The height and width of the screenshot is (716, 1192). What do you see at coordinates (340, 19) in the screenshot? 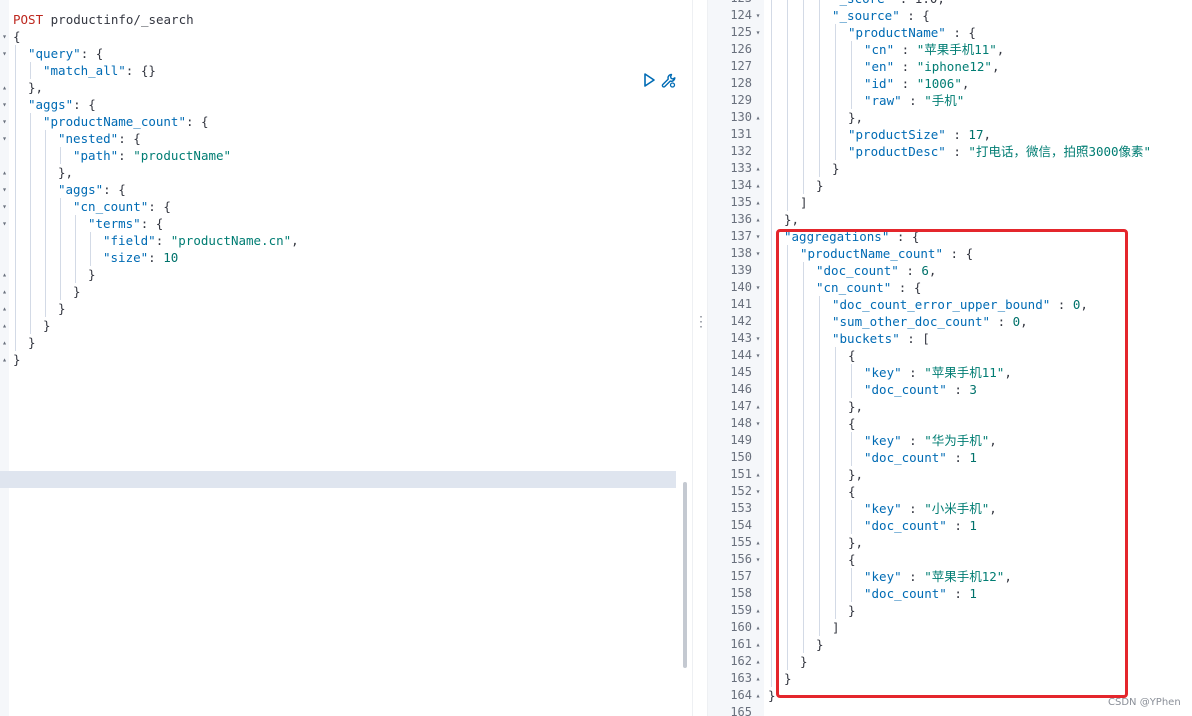
I see `request-line: POST productinfo/_search` at bounding box center [340, 19].